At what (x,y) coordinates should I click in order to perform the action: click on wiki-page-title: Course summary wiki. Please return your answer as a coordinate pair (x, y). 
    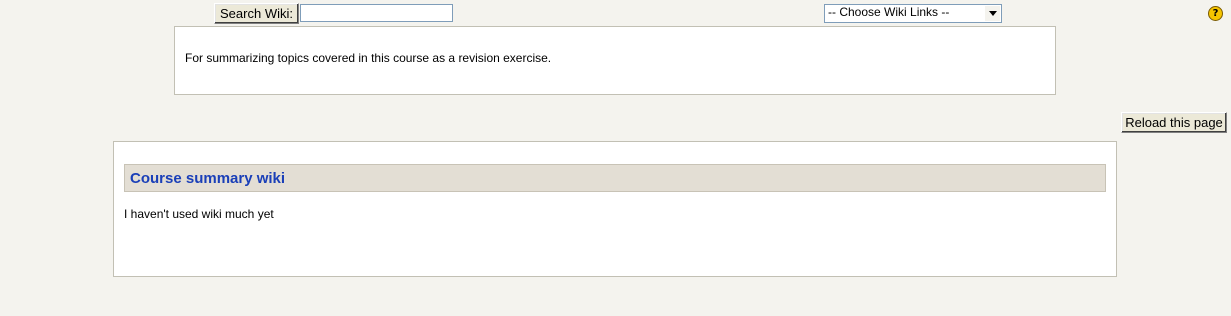
    Looking at the image, I should click on (208, 178).